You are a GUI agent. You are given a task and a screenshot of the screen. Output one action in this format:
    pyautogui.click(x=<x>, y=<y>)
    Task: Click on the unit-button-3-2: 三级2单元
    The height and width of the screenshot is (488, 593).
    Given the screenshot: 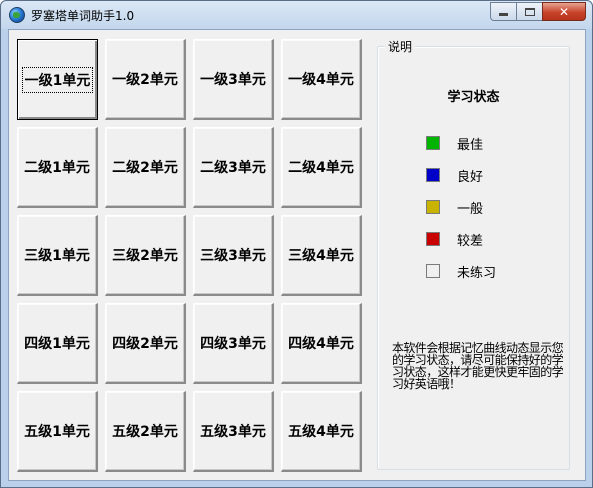 What is the action you would take?
    pyautogui.click(x=145, y=255)
    